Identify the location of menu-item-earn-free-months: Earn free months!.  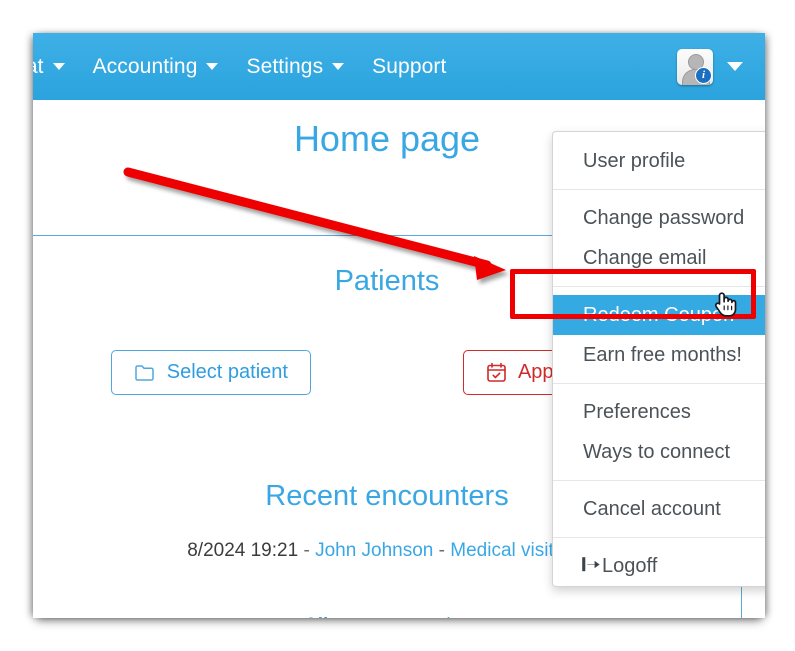
(659, 355).